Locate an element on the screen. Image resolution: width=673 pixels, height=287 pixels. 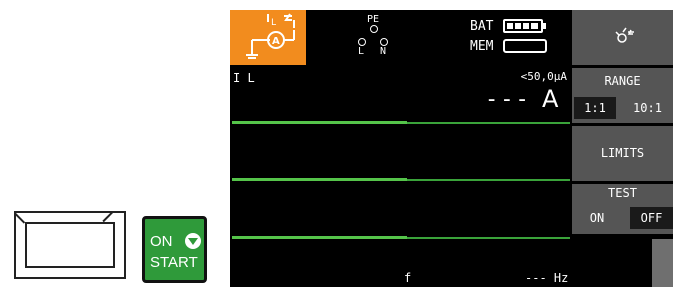
key-bevel-top-left is located at coordinates (20, 218).